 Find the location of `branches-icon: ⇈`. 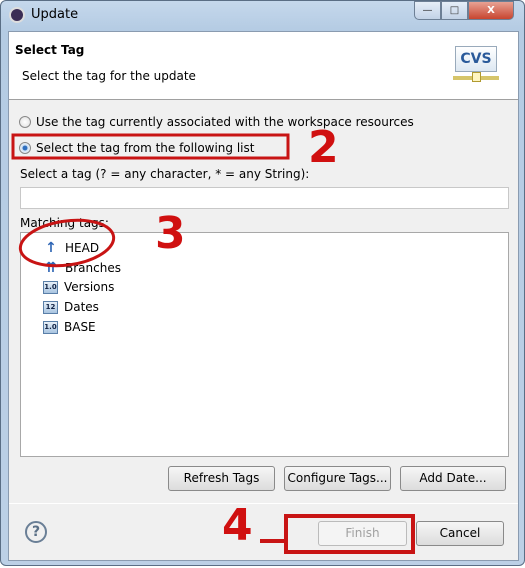

branches-icon: ⇈ is located at coordinates (51, 268).